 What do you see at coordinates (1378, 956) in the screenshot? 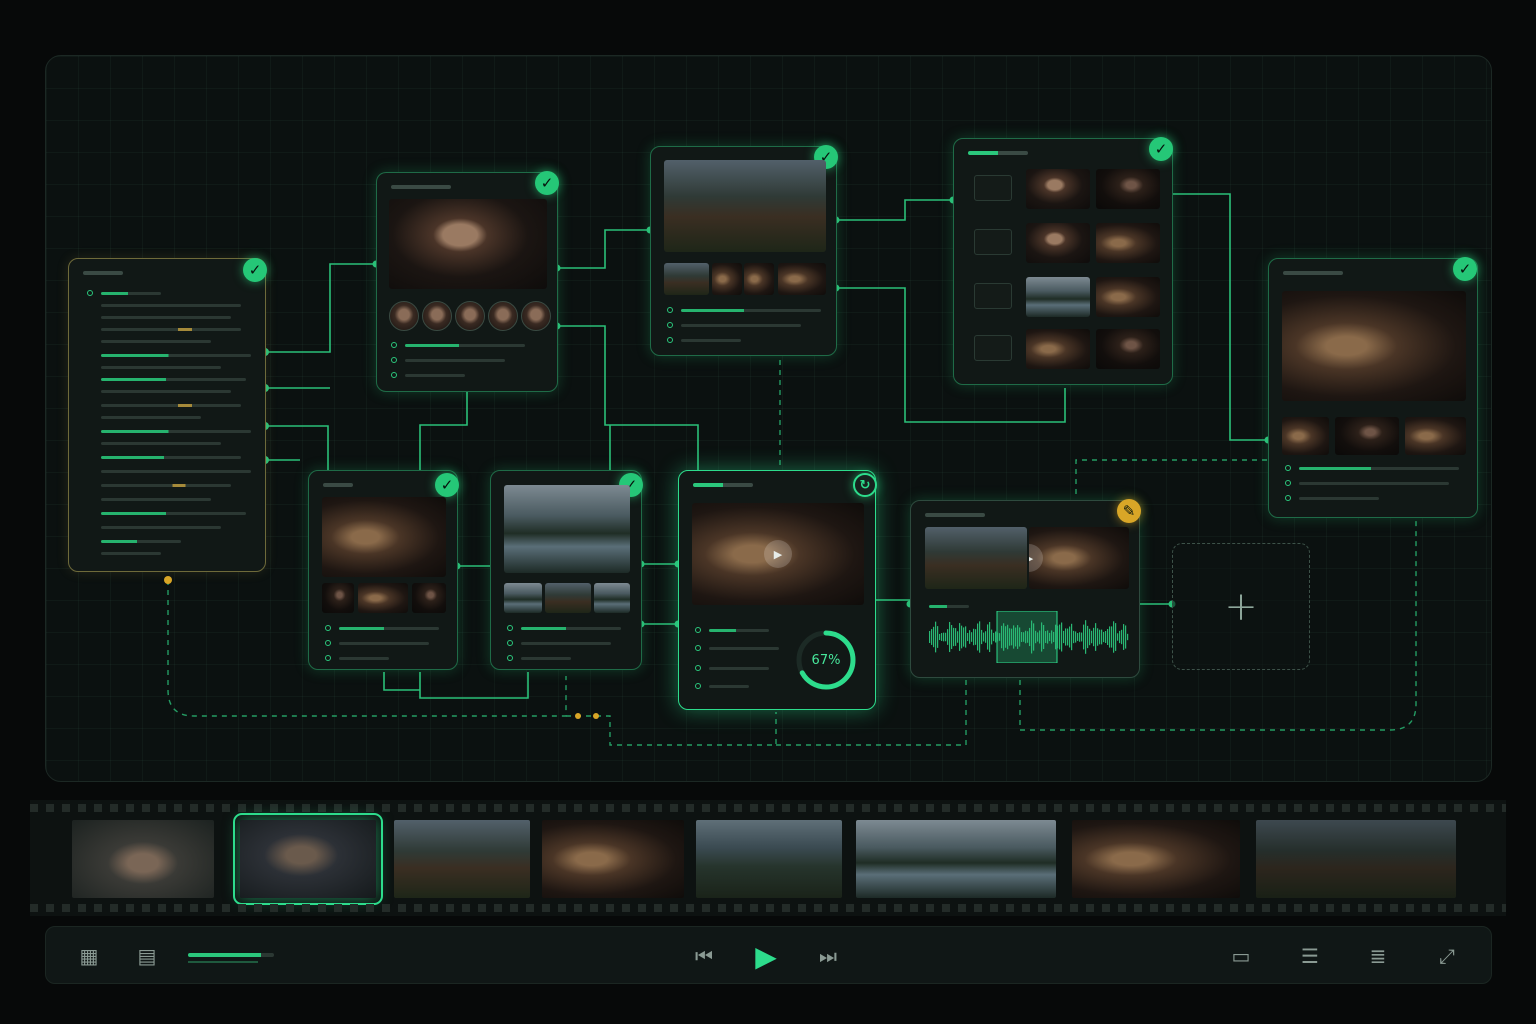
I see `list-alt-icon: ≣` at bounding box center [1378, 956].